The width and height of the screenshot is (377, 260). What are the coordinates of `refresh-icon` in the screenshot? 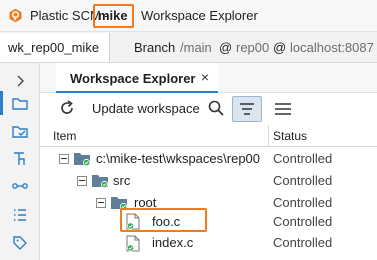 It's located at (67, 108).